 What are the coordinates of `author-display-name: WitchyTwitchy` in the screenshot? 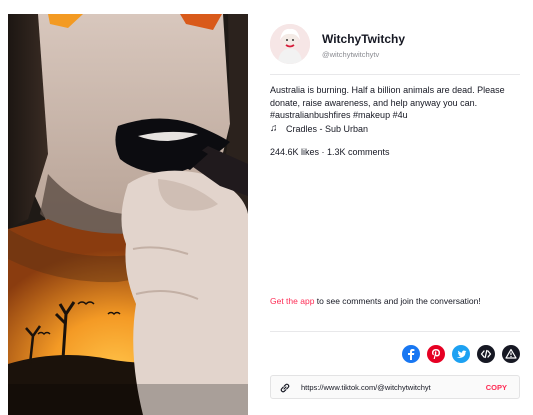 It's located at (363, 39).